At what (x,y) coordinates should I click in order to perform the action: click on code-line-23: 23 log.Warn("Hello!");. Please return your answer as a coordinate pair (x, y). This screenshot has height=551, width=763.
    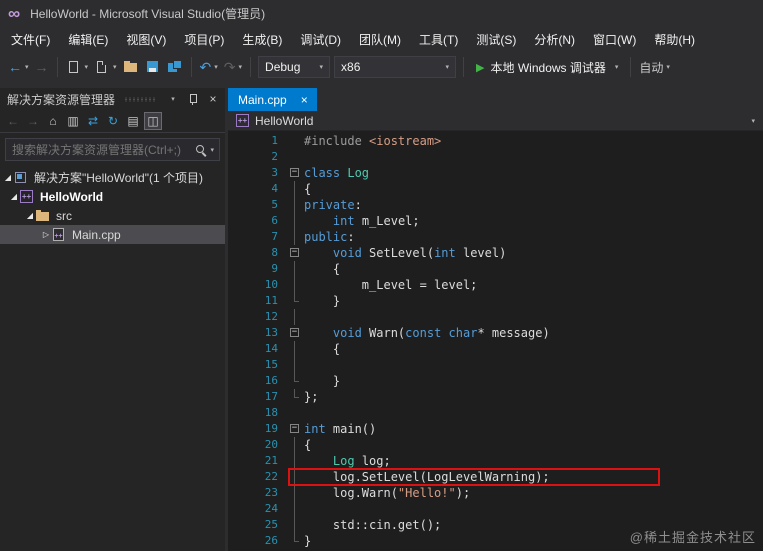
    Looking at the image, I should click on (495, 493).